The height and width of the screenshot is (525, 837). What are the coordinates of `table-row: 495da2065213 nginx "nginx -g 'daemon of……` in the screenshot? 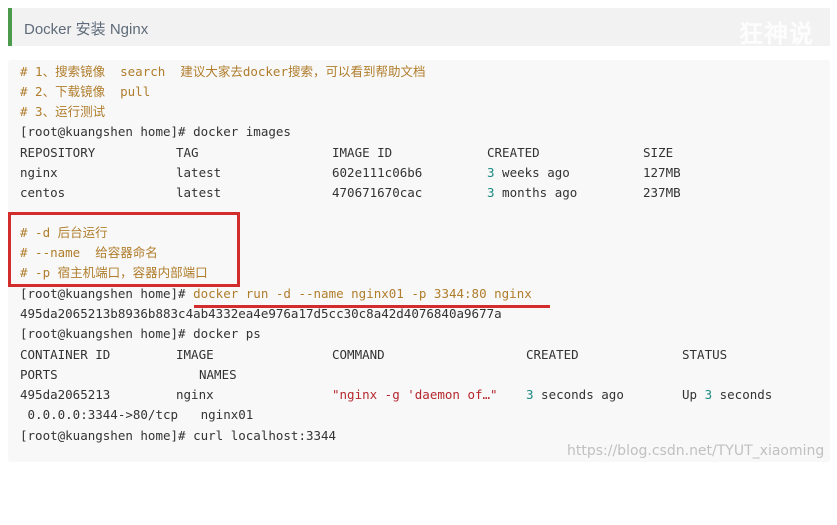 It's located at (420, 395).